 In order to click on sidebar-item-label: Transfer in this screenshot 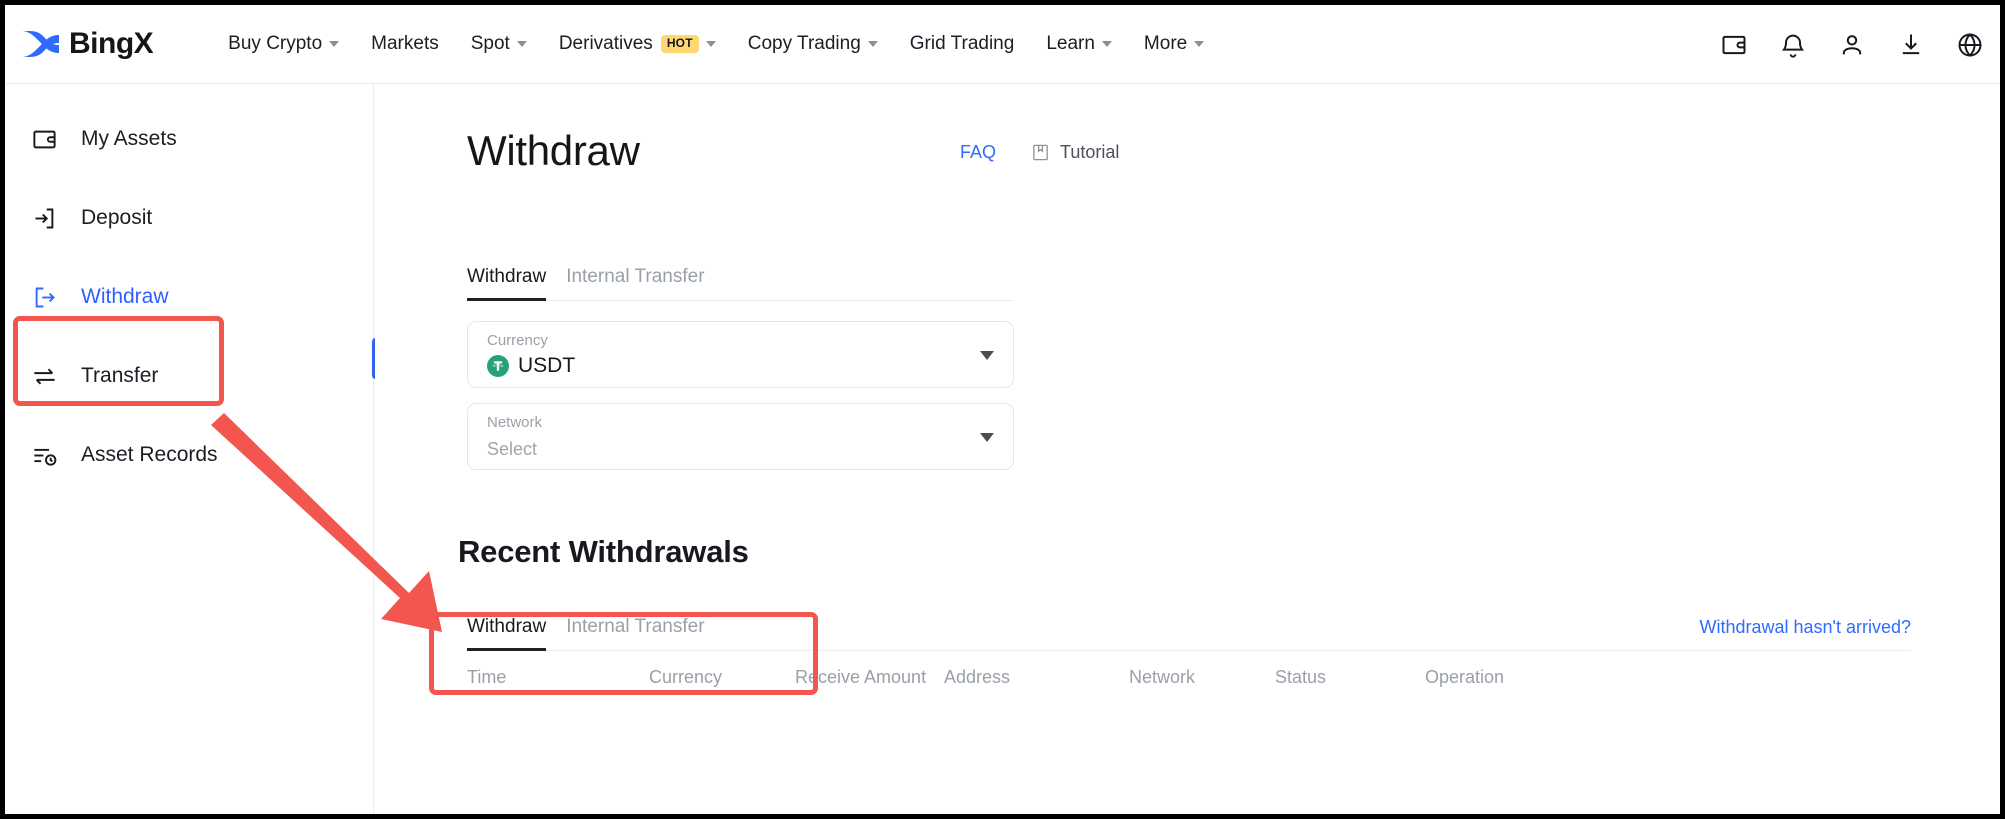, I will do `click(120, 375)`.